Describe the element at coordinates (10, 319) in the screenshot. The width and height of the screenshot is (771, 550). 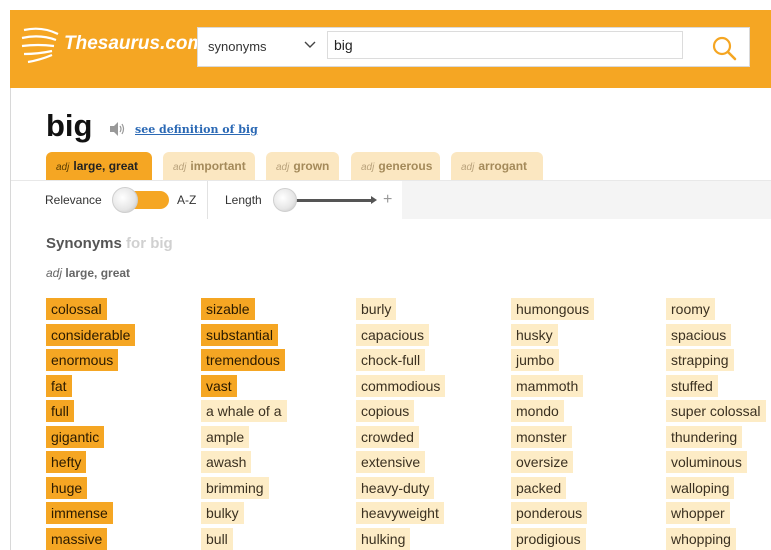
I see `page-left-border` at that location.